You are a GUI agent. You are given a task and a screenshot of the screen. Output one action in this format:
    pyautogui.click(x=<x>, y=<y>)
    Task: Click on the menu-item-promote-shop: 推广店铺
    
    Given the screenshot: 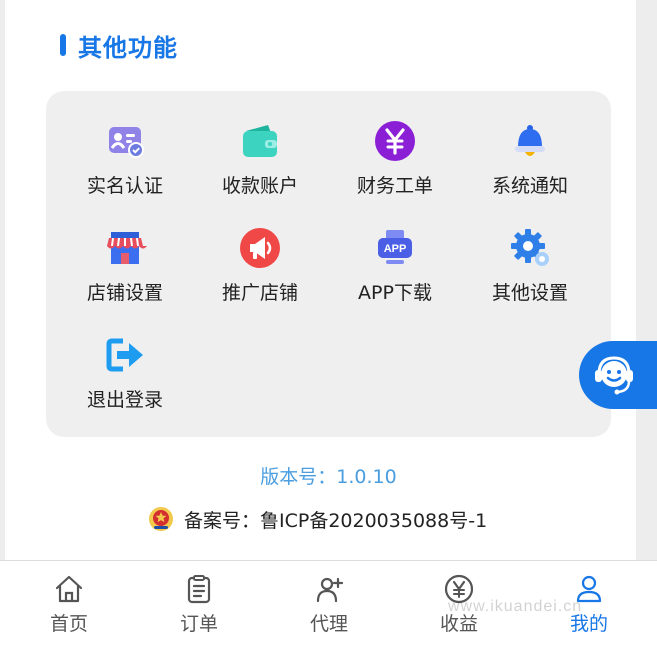 What is the action you would take?
    pyautogui.click(x=260, y=251)
    